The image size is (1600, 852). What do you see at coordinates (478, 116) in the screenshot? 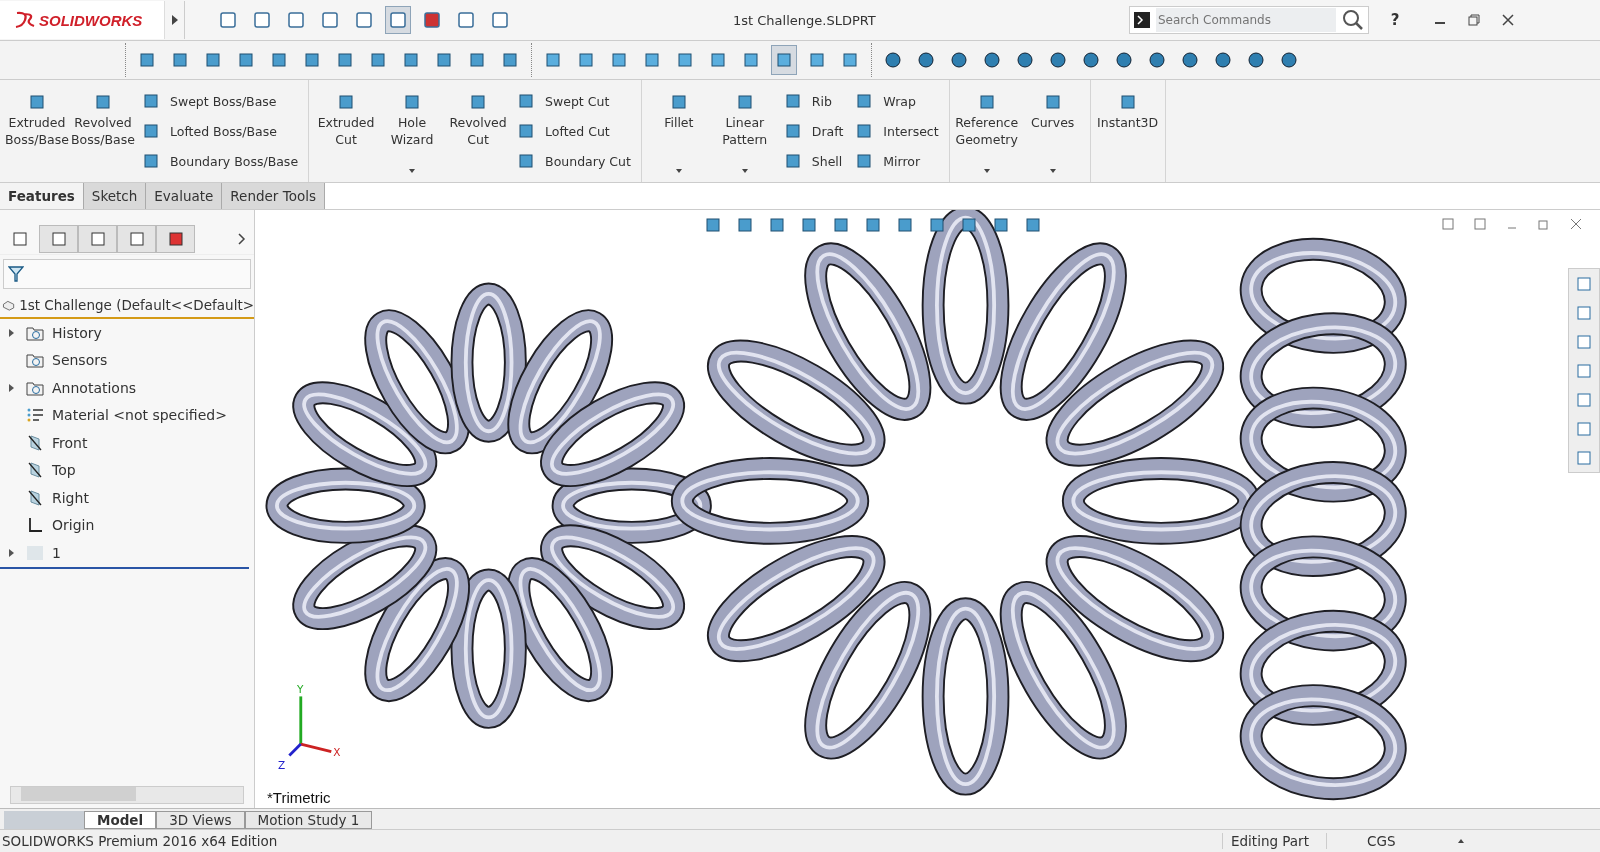
I see `ribbon-button: Revolved Cut` at bounding box center [478, 116].